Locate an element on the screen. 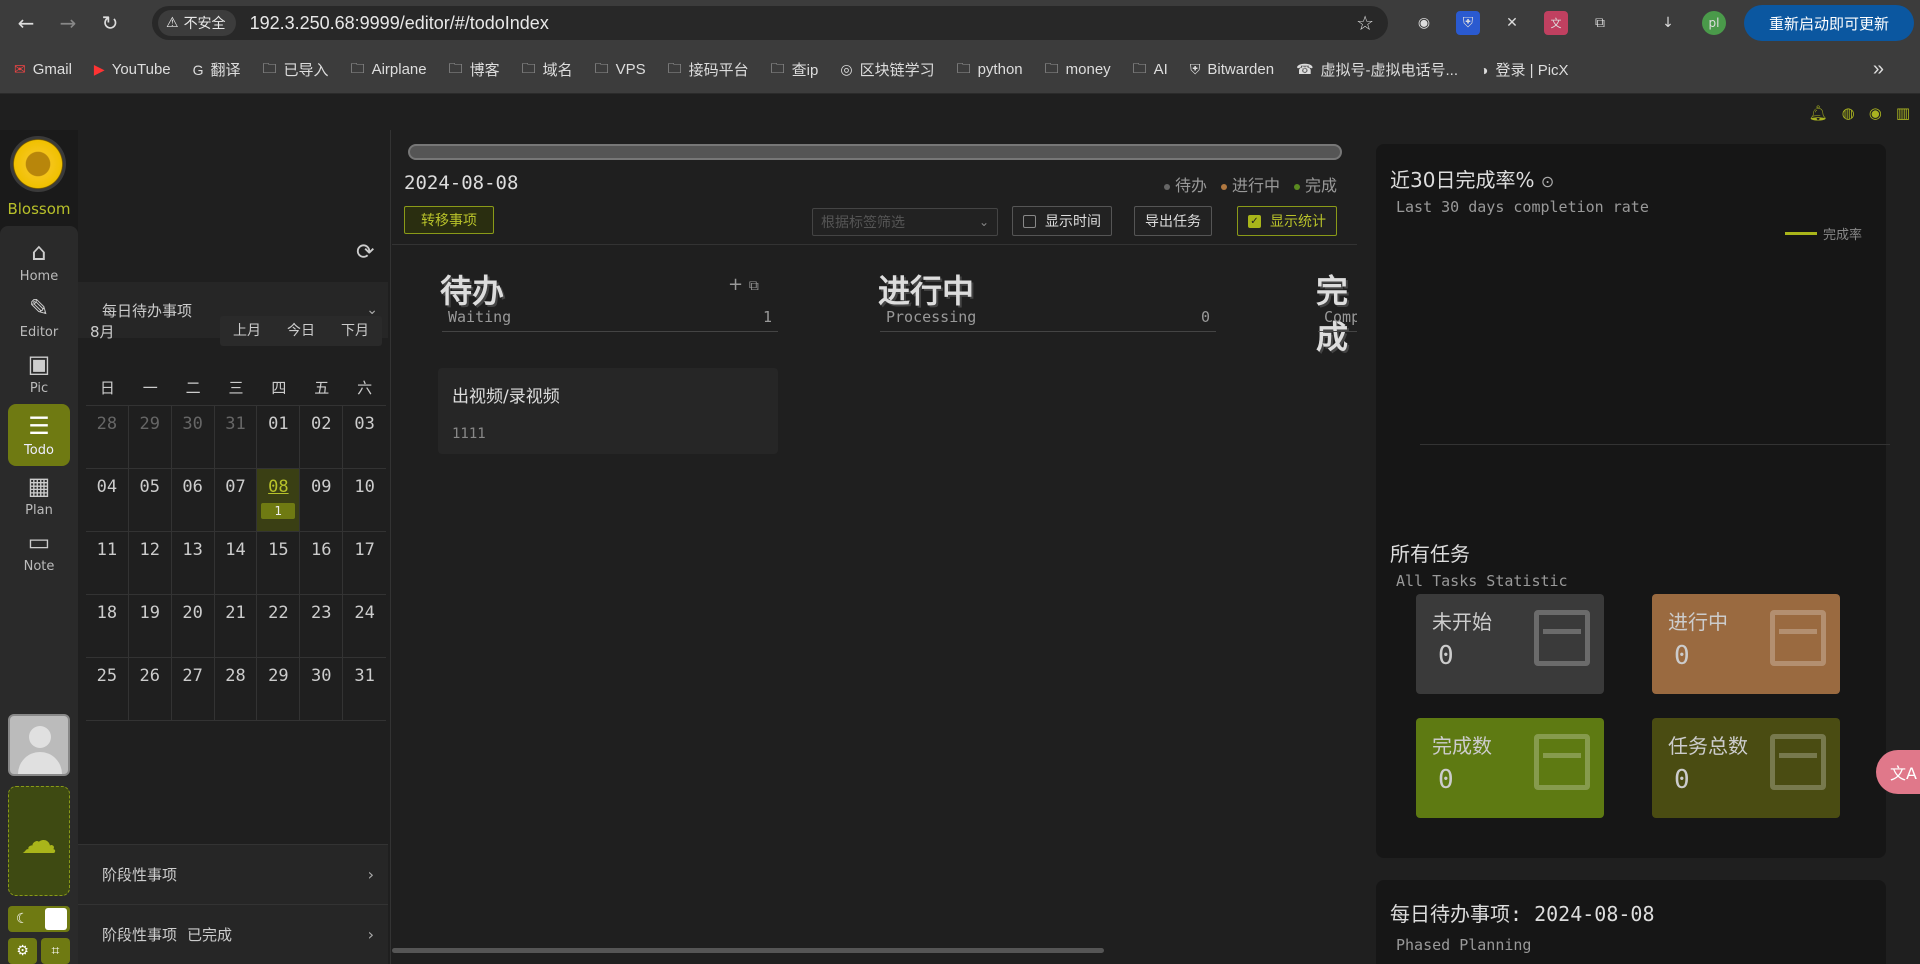 The width and height of the screenshot is (1920, 964). theme-toggle: ☾ is located at coordinates (39, 919).